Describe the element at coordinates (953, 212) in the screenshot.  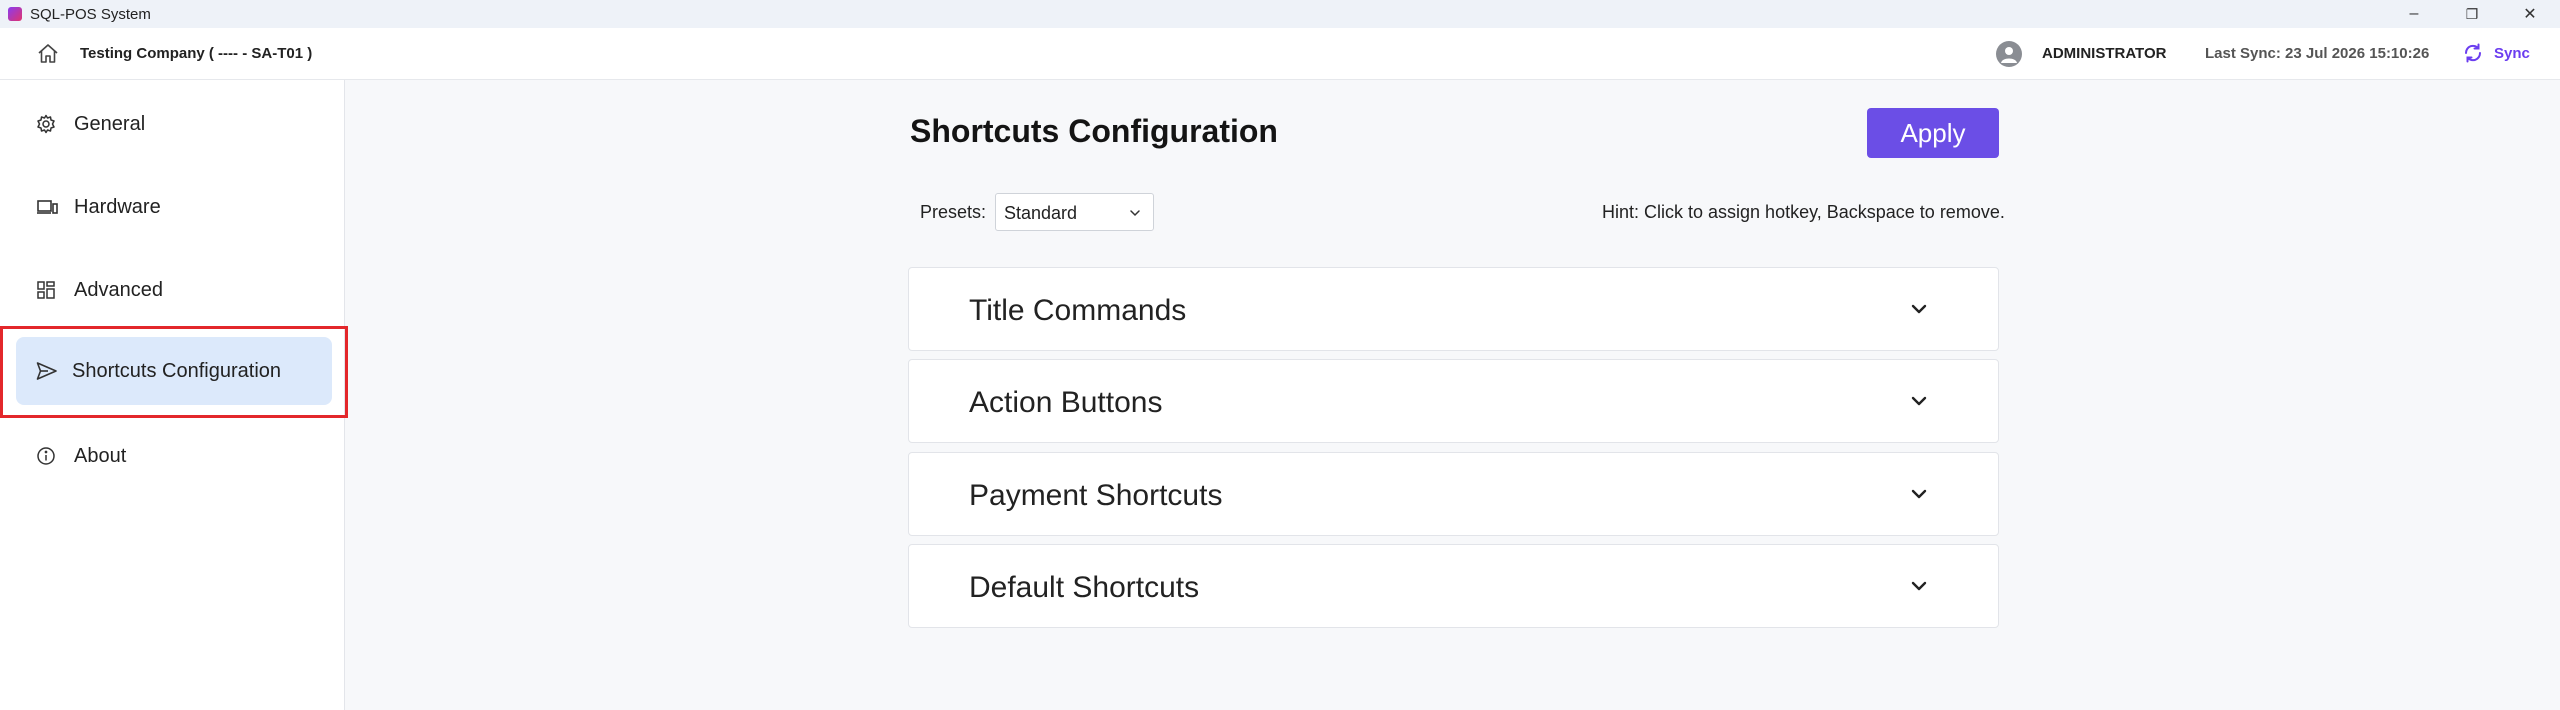
I see `presets-label: Presets:` at that location.